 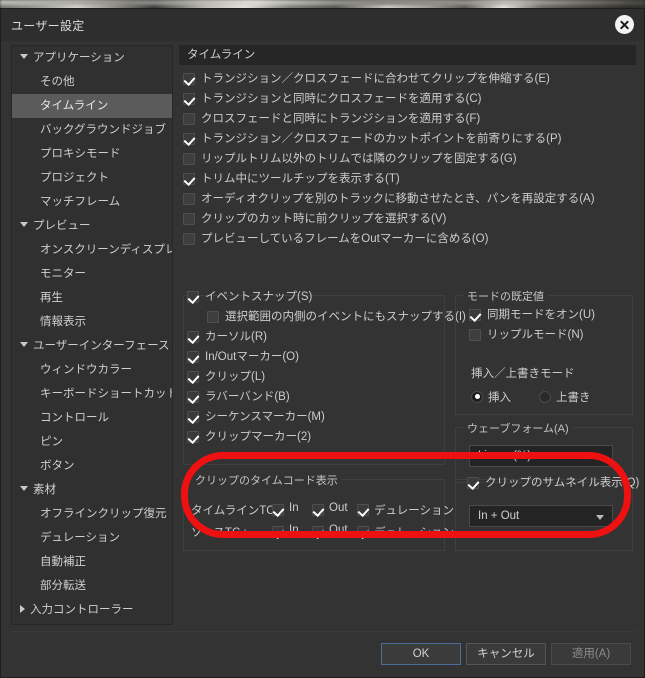 I want to click on sidebar-item-3: バックグラウンドジョブ, so click(x=92, y=130).